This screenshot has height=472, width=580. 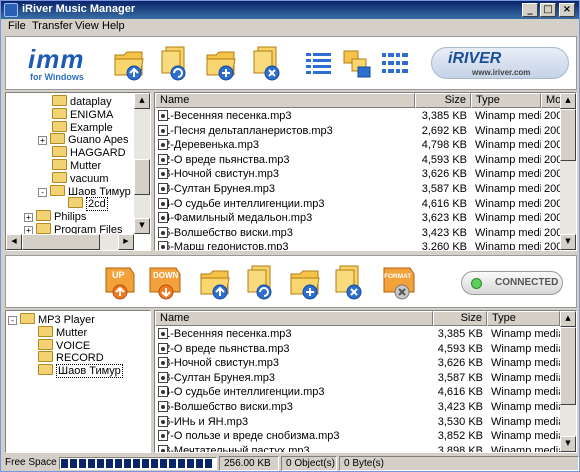 What do you see at coordinates (215, 282) in the screenshot?
I see `device-upload-folder-icon` at bounding box center [215, 282].